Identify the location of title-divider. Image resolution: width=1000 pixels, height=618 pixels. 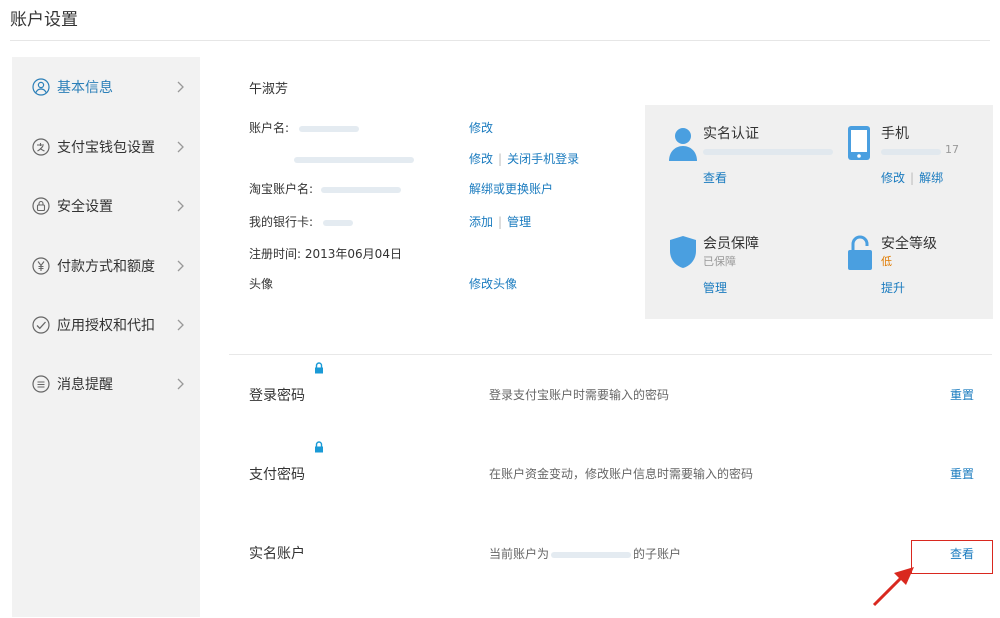
(500, 40).